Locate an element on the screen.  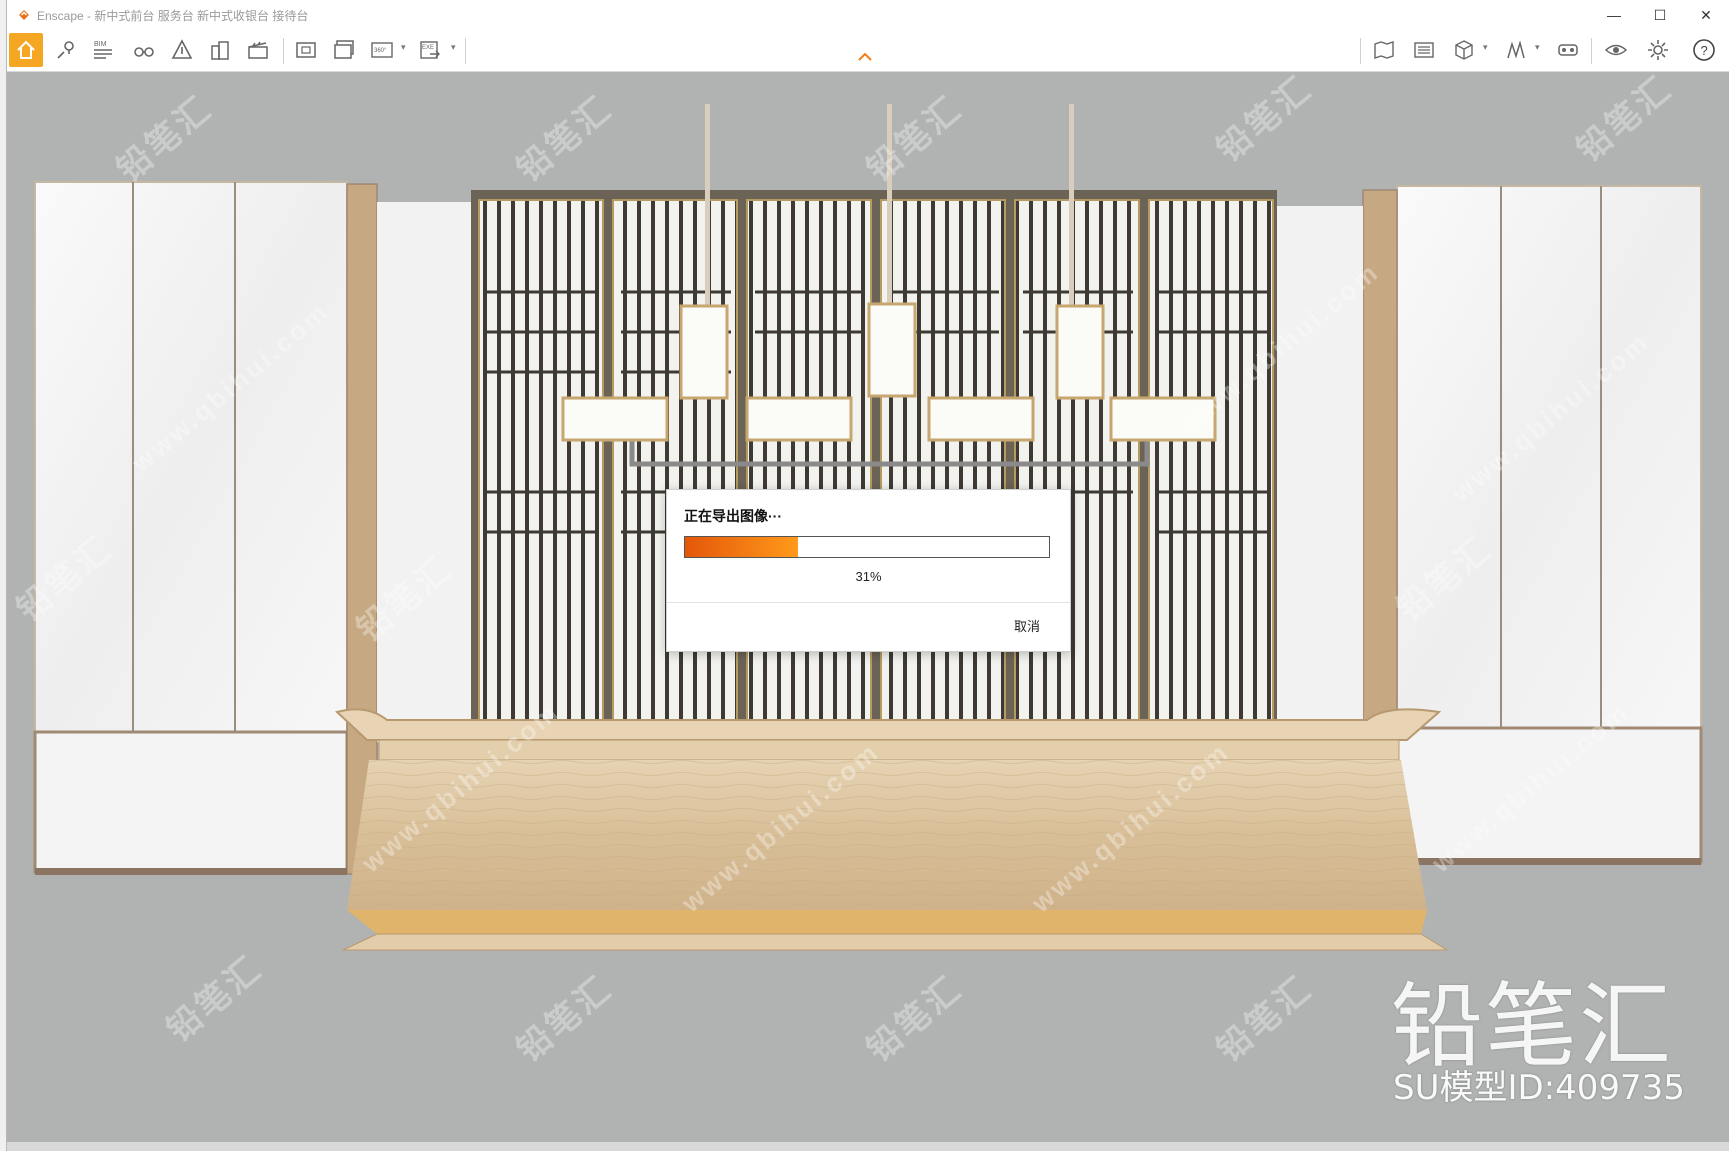
buildings-button is located at coordinates (220, 50).